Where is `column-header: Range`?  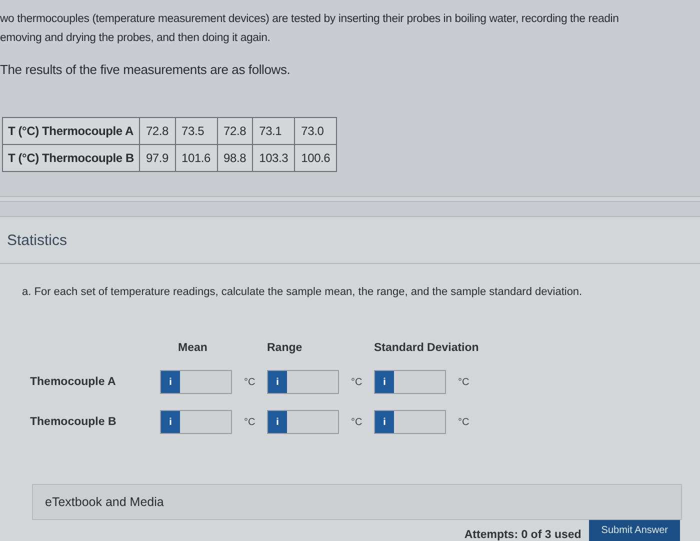 column-header: Range is located at coordinates (285, 348).